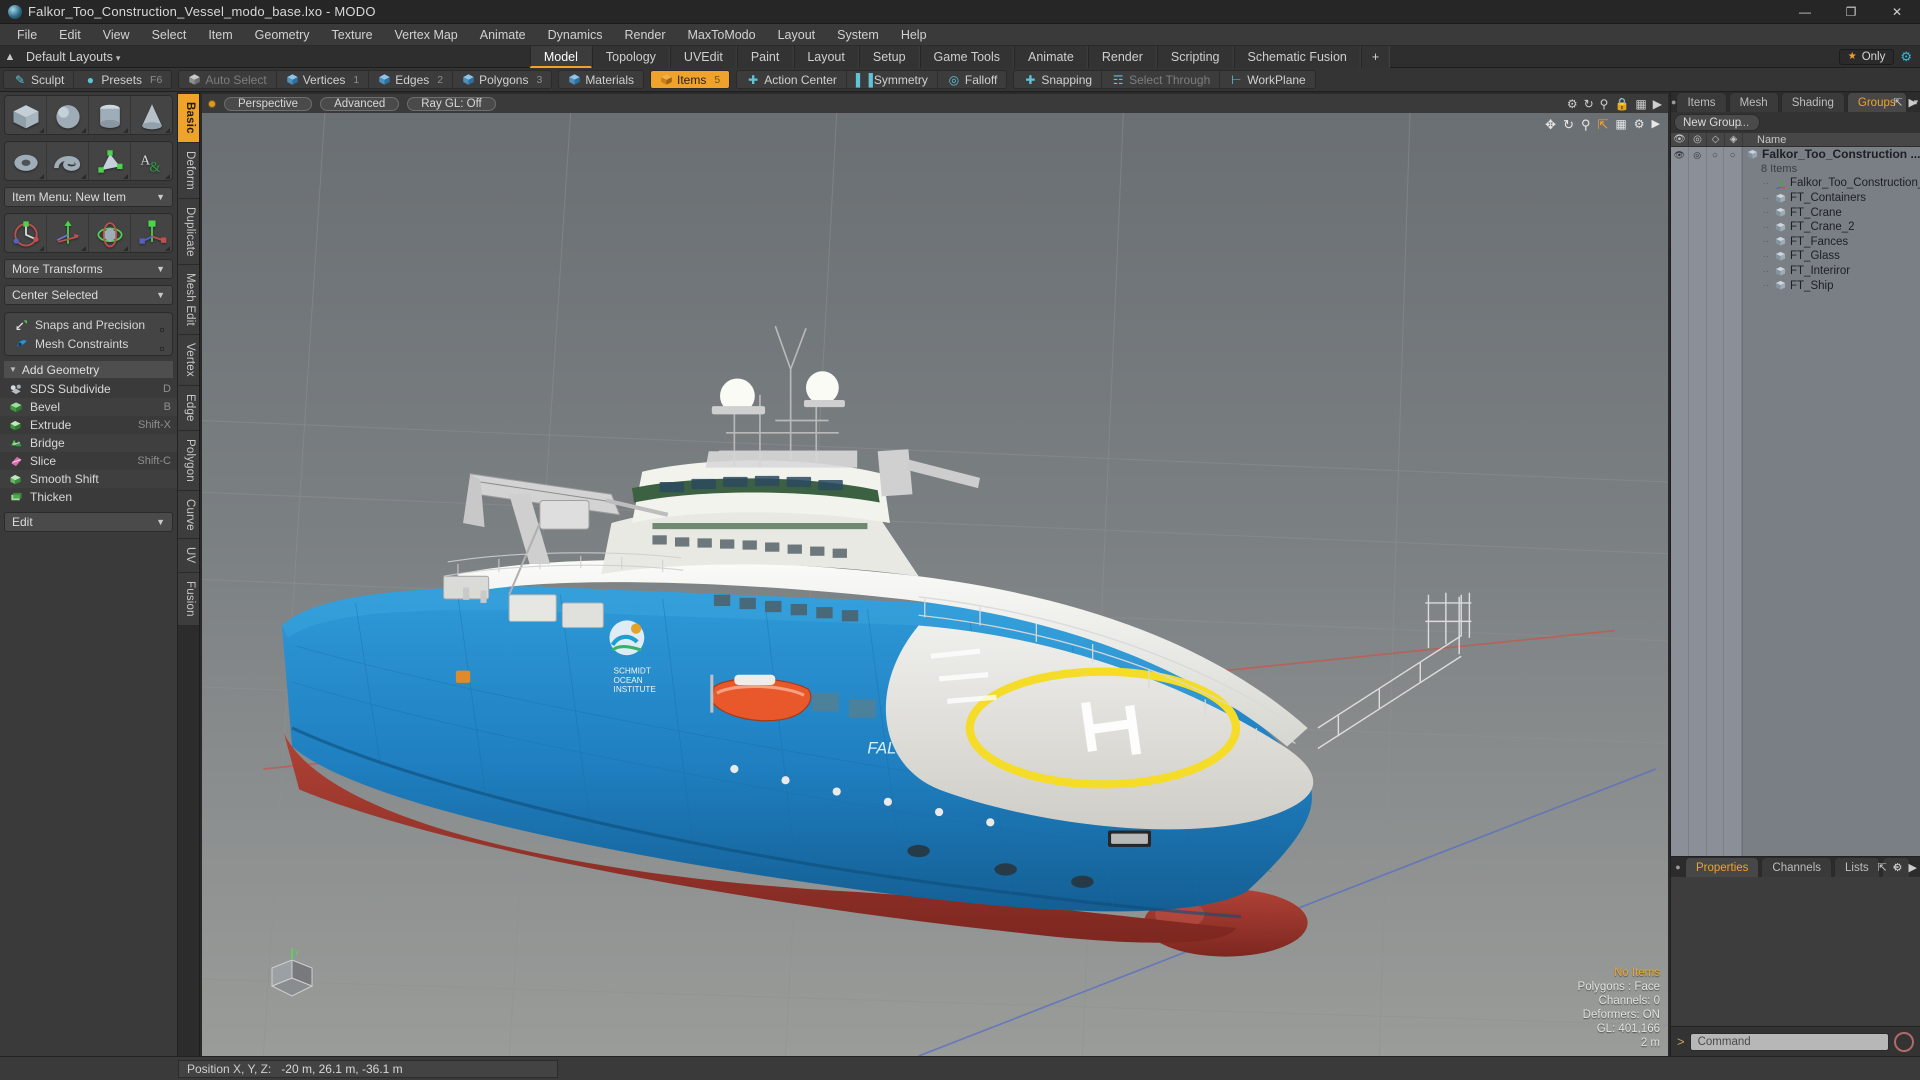  Describe the element at coordinates (68, 233) in the screenshot. I see `move-tool` at that location.